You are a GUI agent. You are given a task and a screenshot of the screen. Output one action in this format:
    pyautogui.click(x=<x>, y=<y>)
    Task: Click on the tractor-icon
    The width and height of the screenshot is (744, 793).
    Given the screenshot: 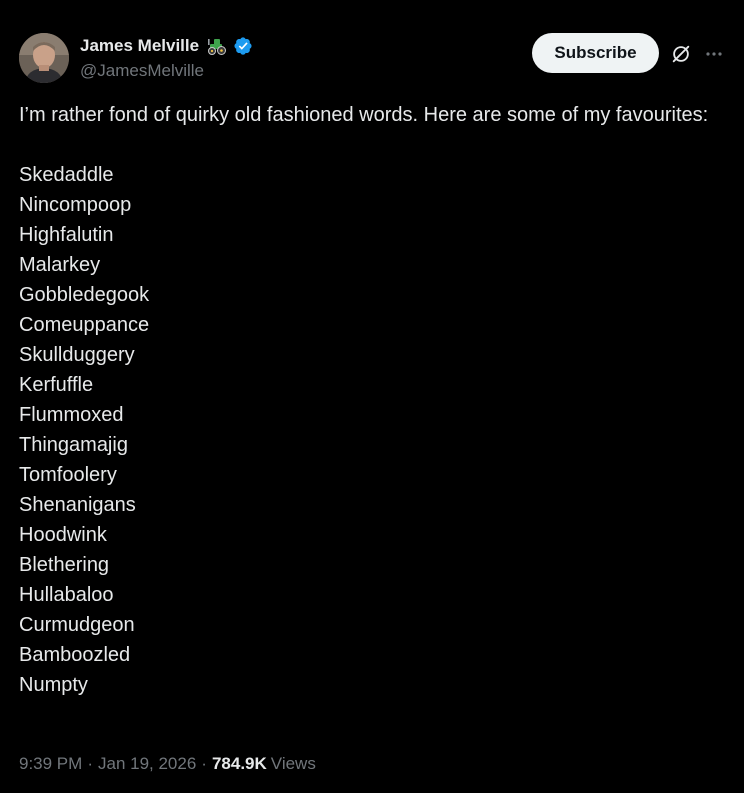 What is the action you would take?
    pyautogui.click(x=216, y=46)
    